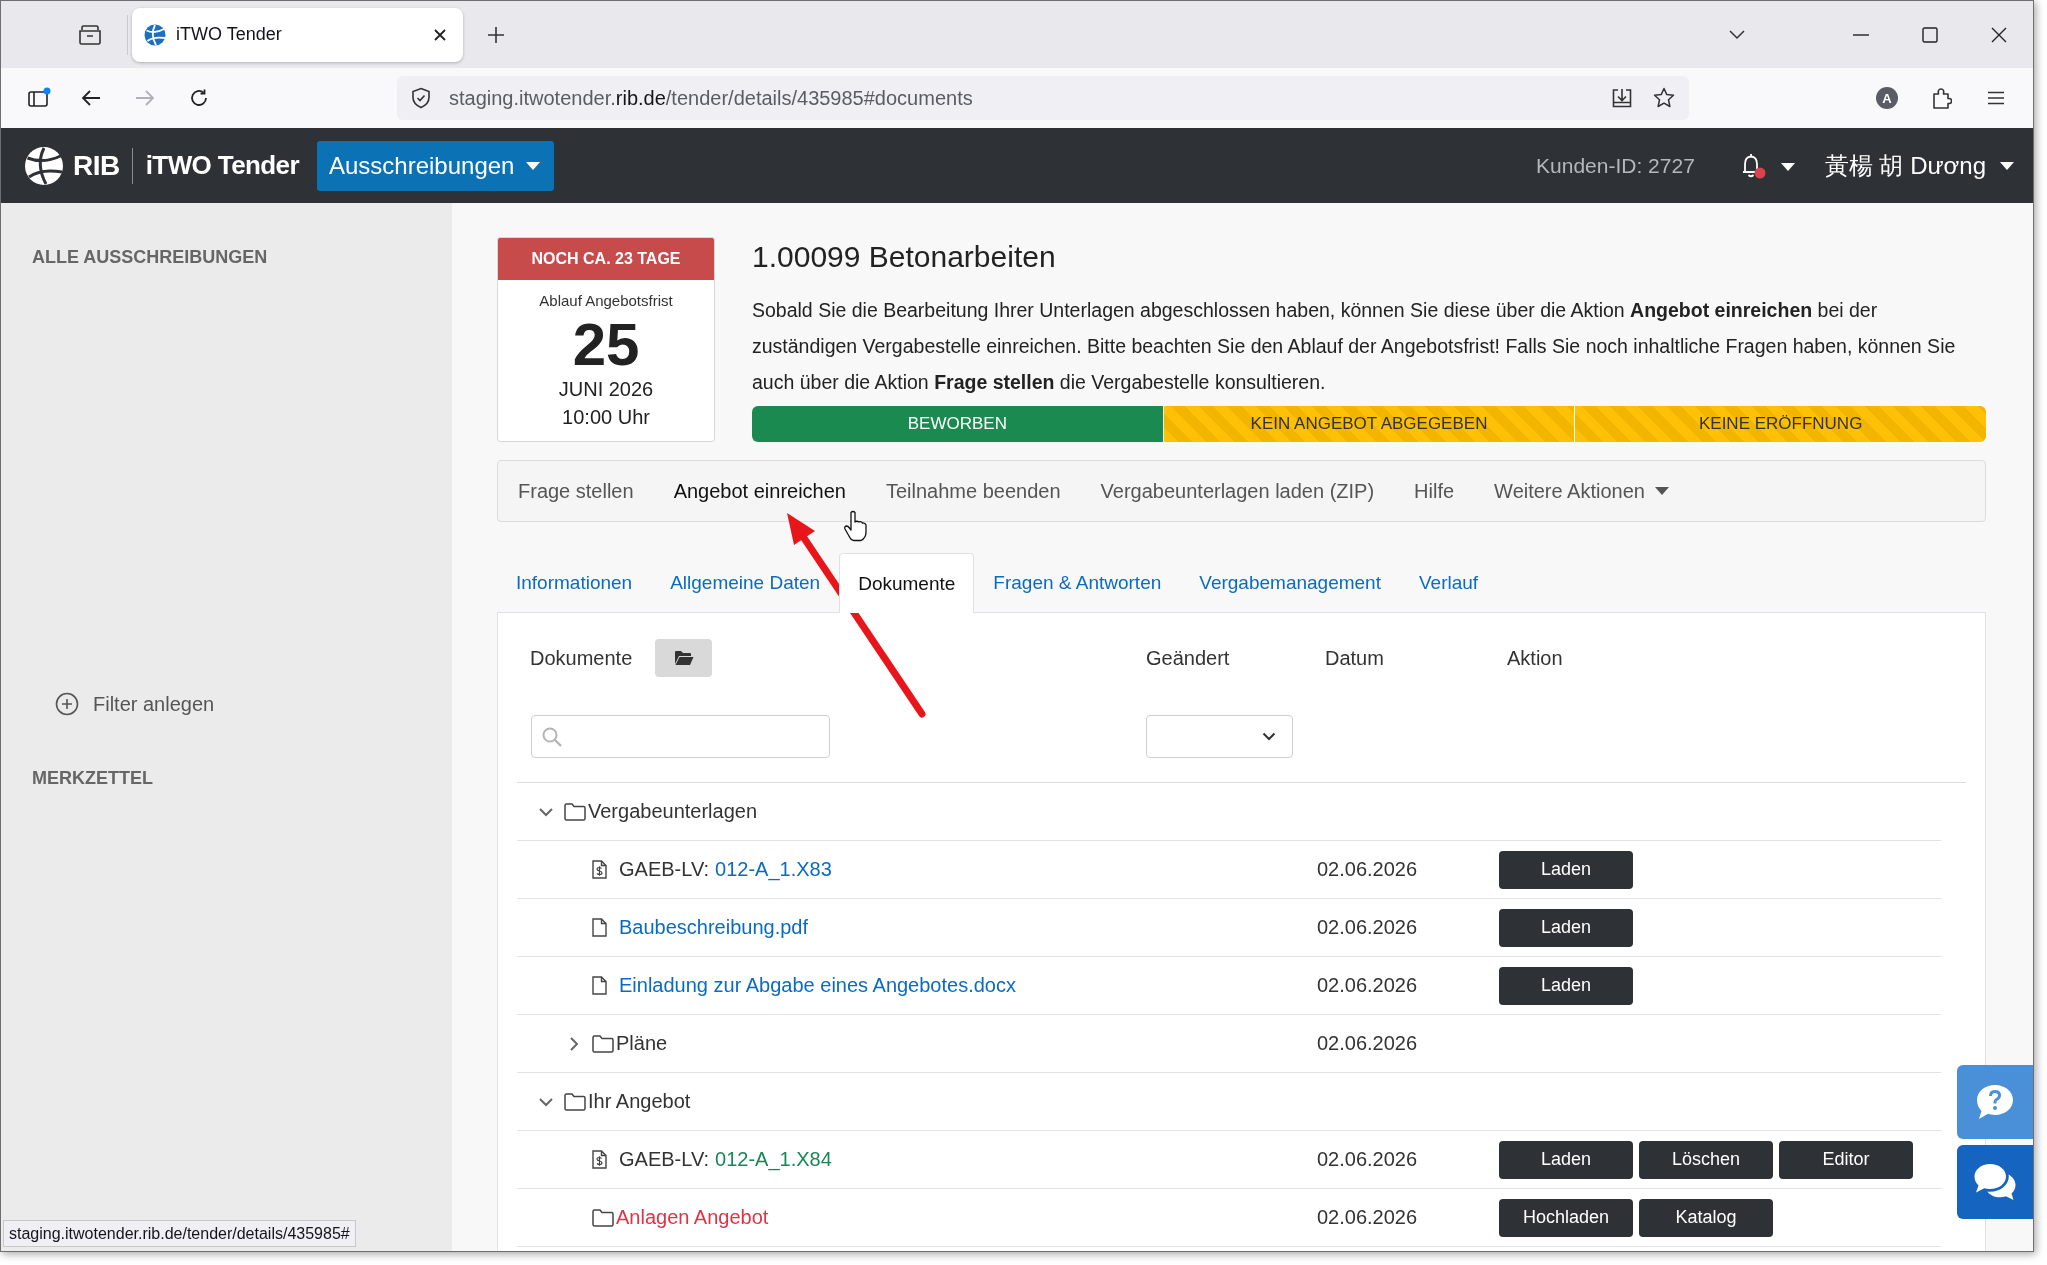  Describe the element at coordinates (745, 582) in the screenshot. I see `tab: Allgemeine Daten` at that location.